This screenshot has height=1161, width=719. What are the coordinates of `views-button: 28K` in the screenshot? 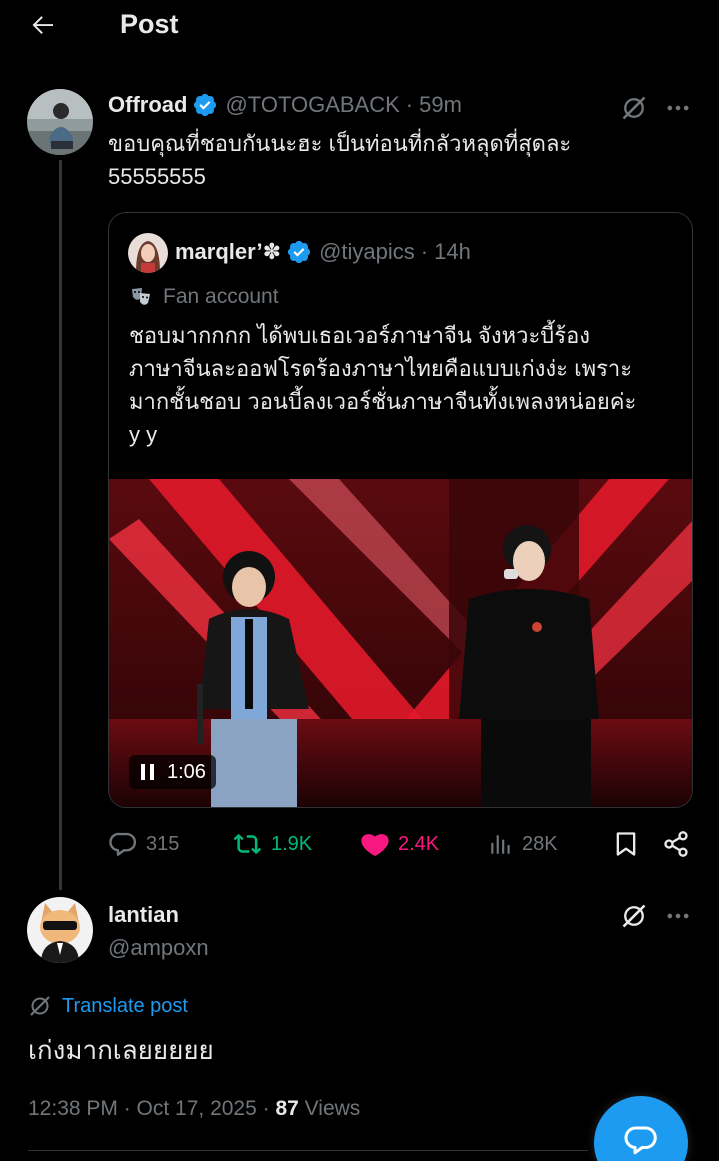 It's located at (523, 844).